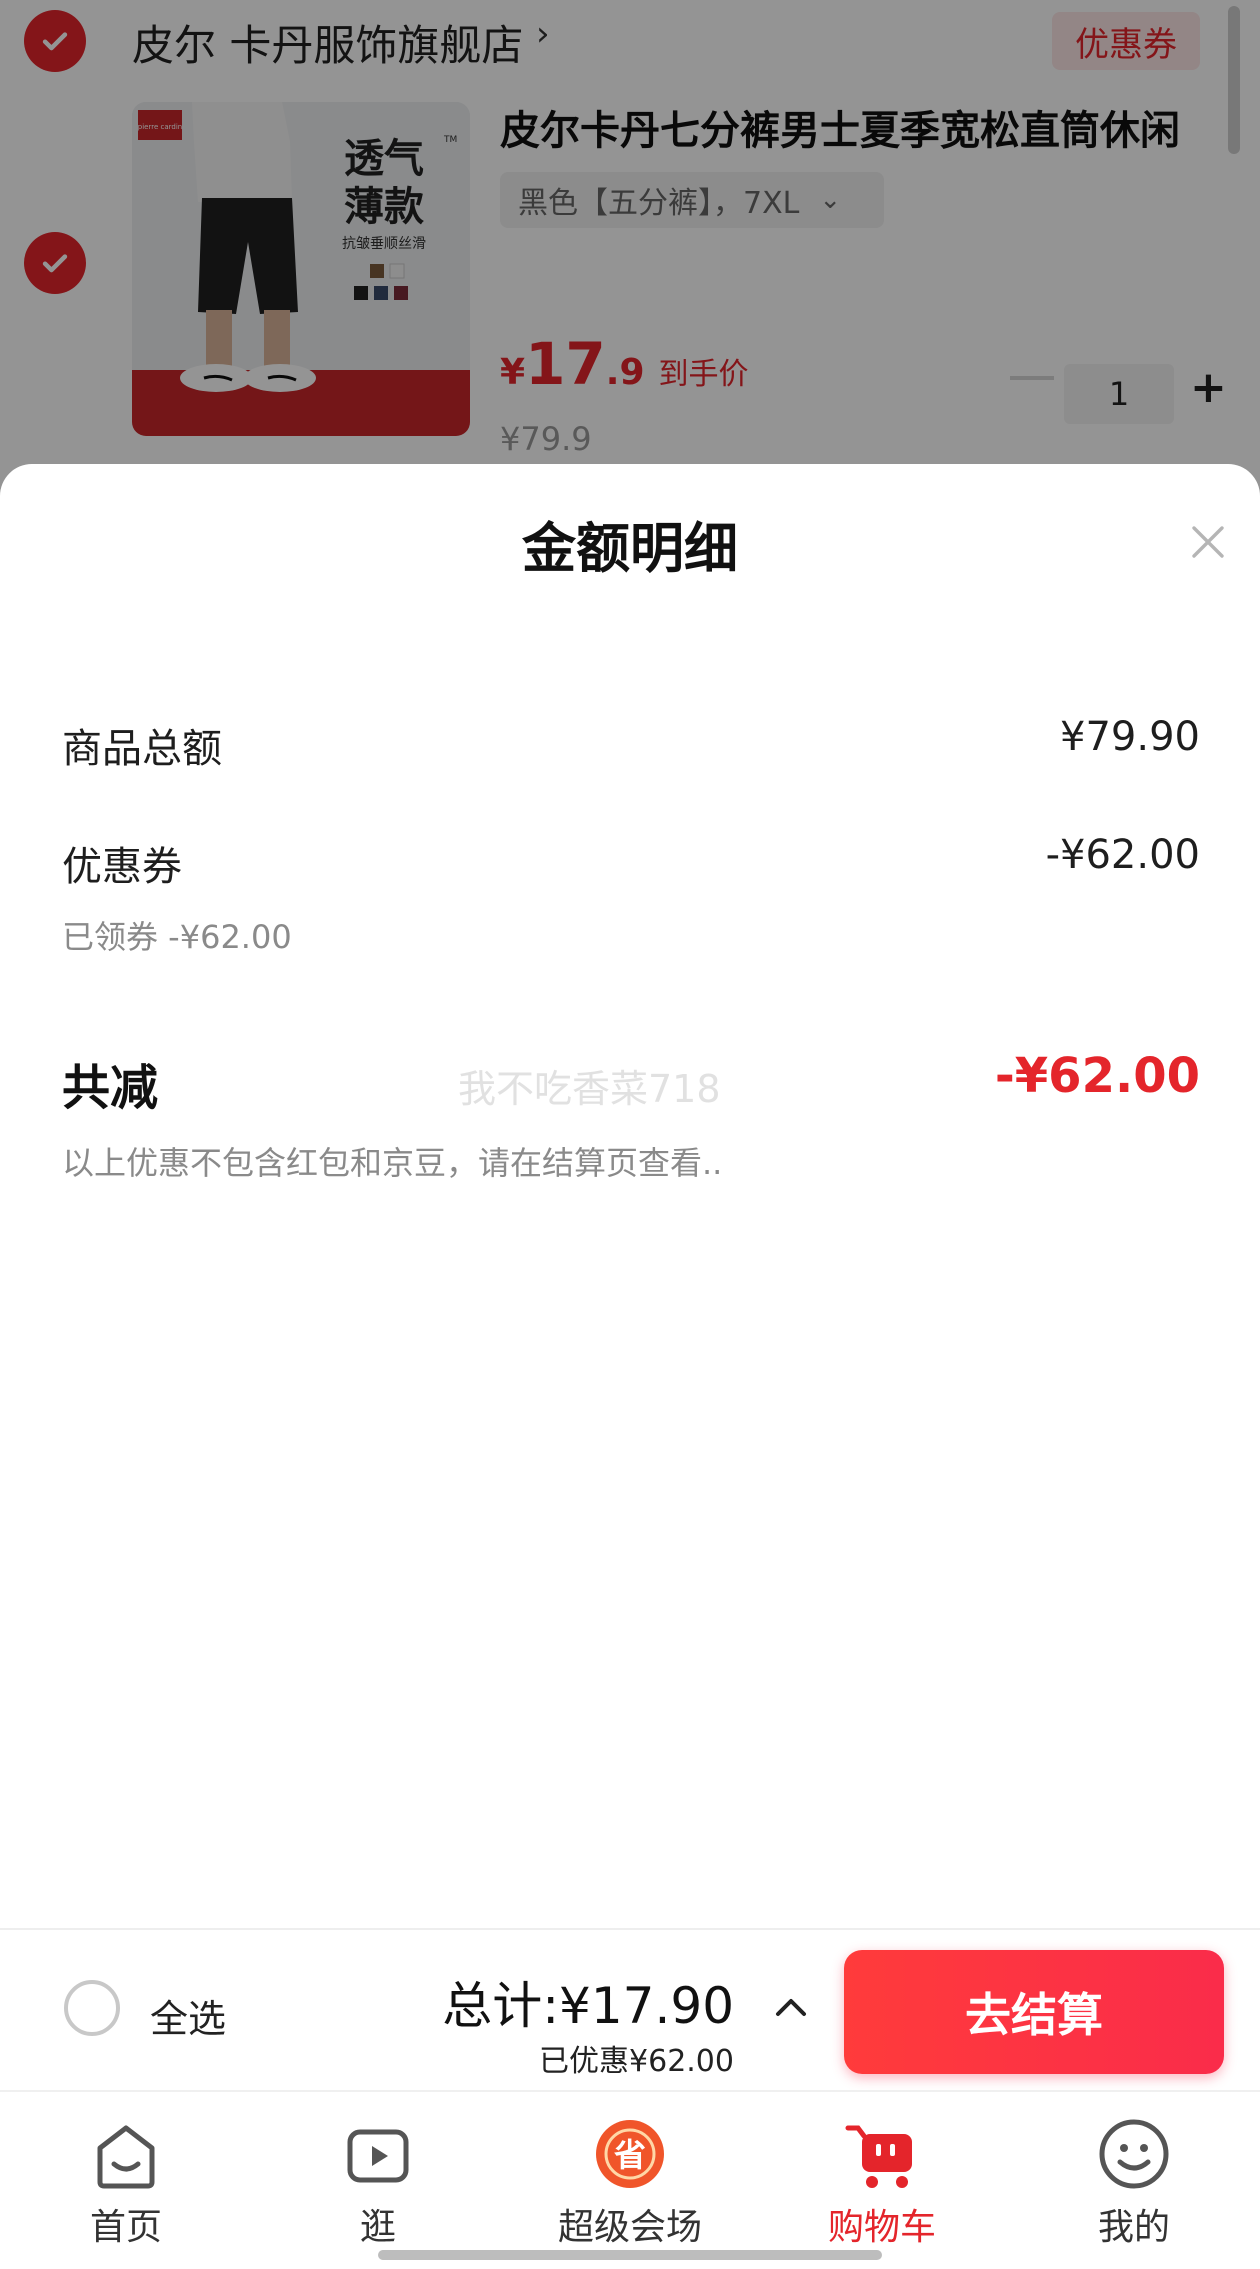 This screenshot has width=1260, height=2269. What do you see at coordinates (629, 2227) in the screenshot?
I see `tab-label: 超级会场` at bounding box center [629, 2227].